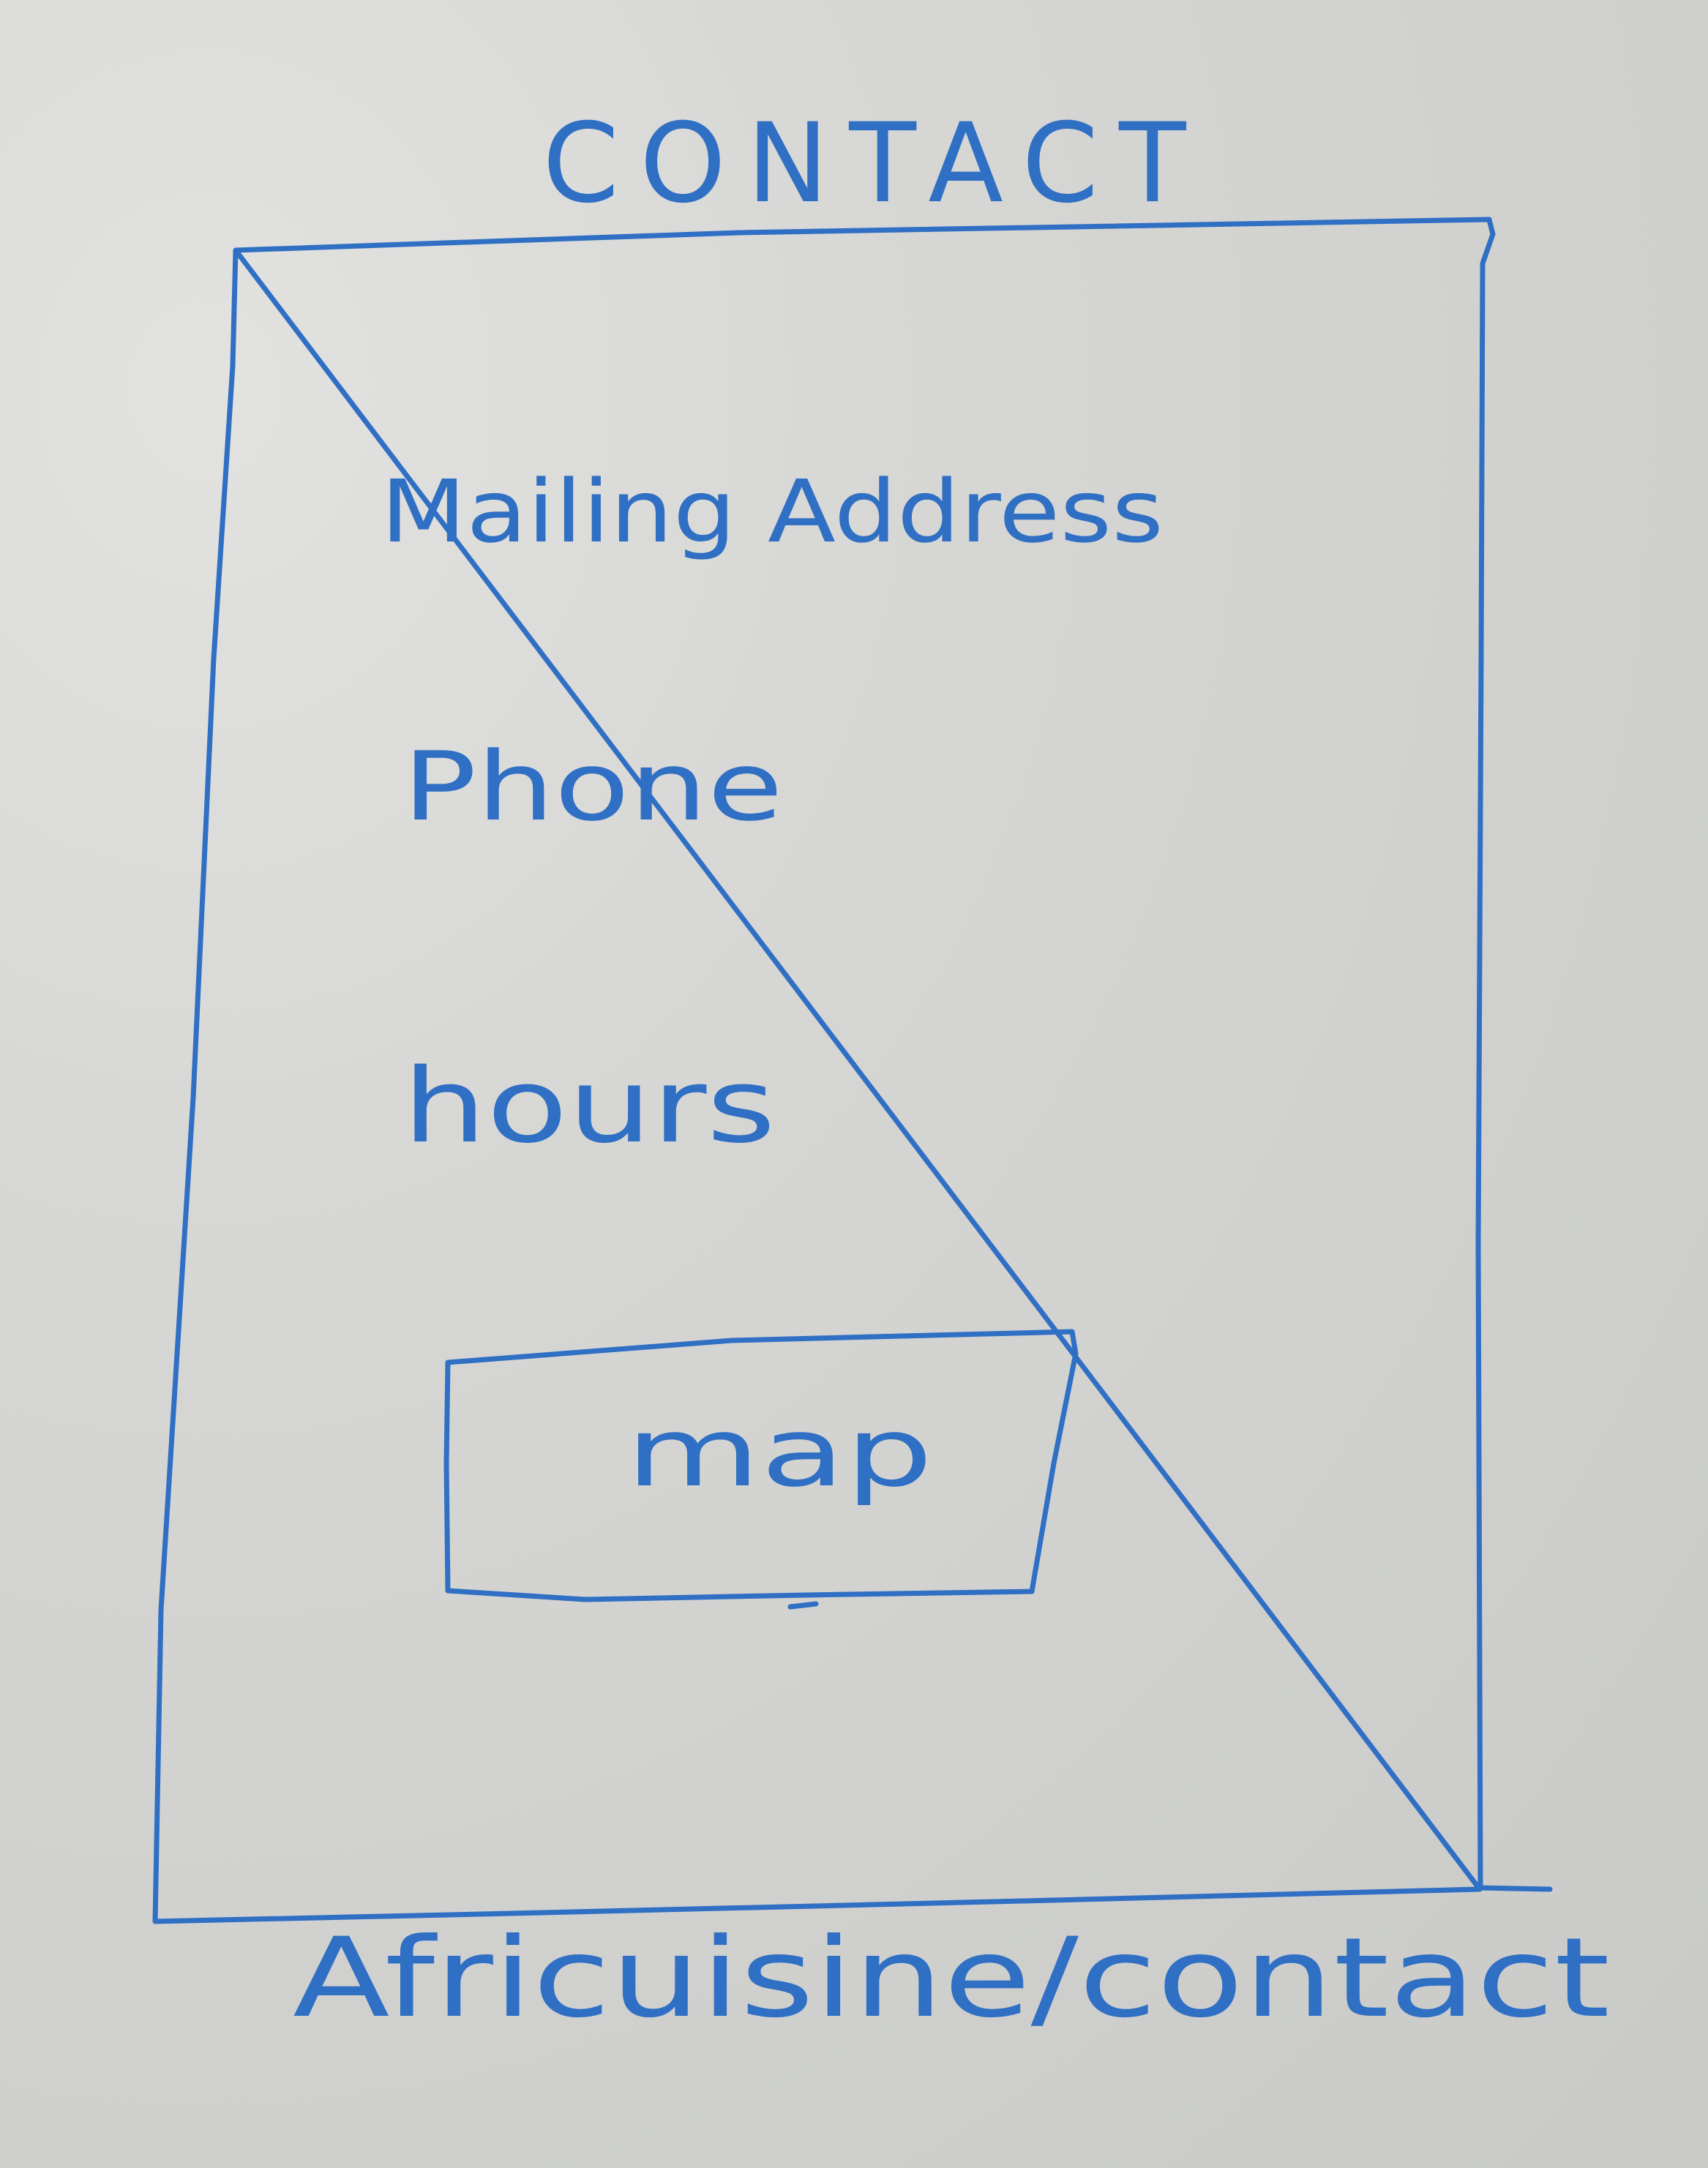 This screenshot has width=1708, height=2168. Describe the element at coordinates (772, 511) in the screenshot. I see `mailing-address-label: Mailing Address` at that location.